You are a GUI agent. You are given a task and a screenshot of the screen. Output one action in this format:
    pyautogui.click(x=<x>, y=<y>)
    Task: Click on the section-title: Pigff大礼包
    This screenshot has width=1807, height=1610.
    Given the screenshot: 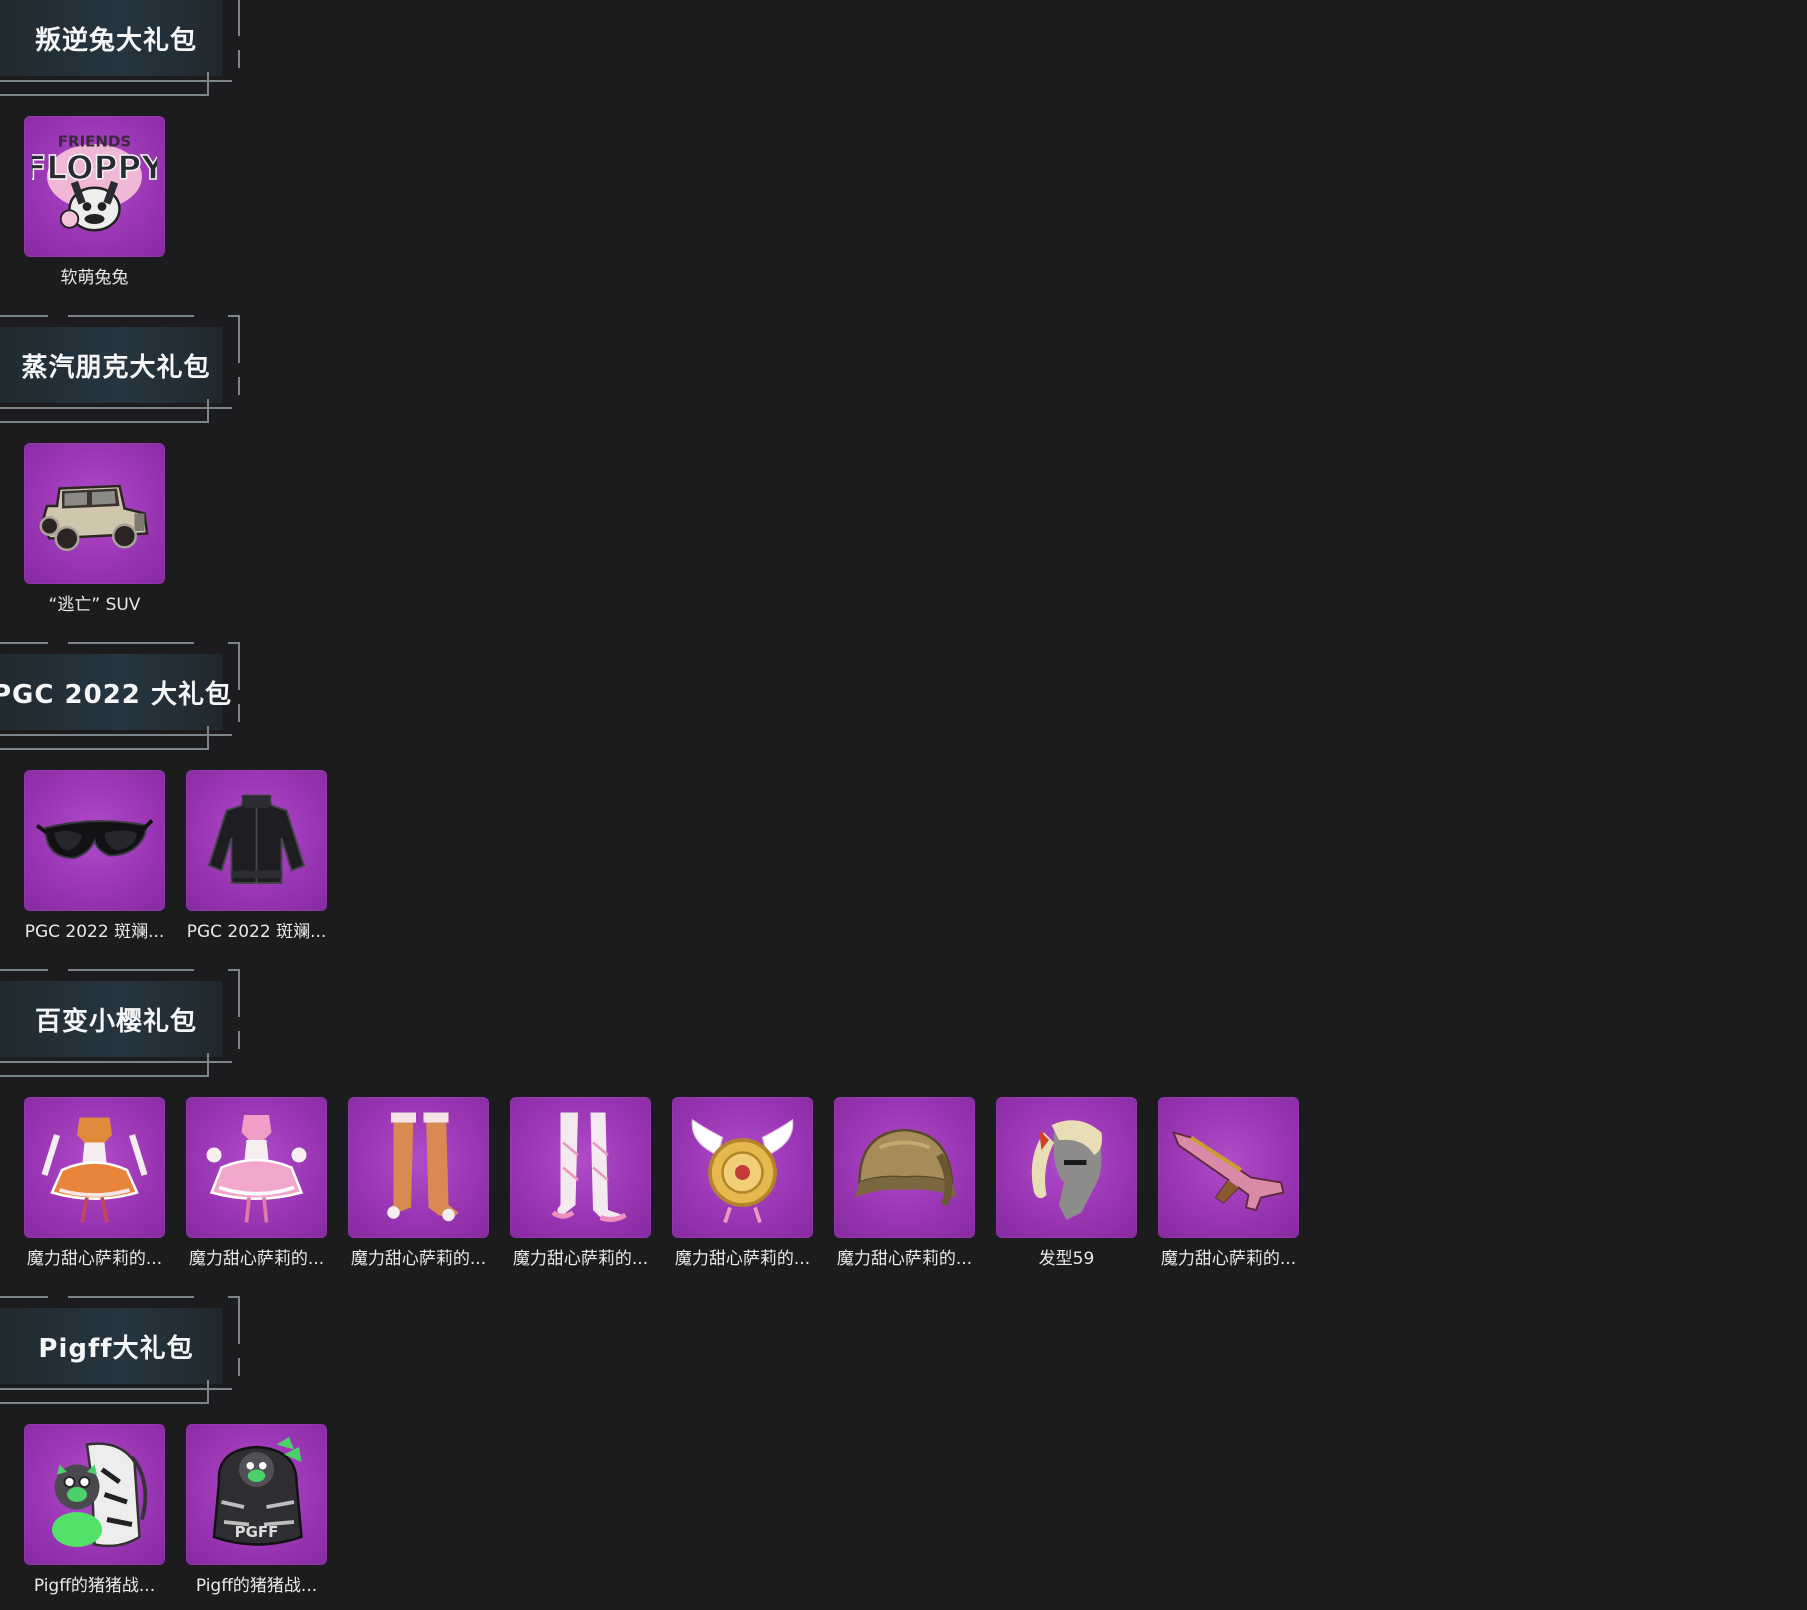 What is the action you would take?
    pyautogui.click(x=116, y=1348)
    